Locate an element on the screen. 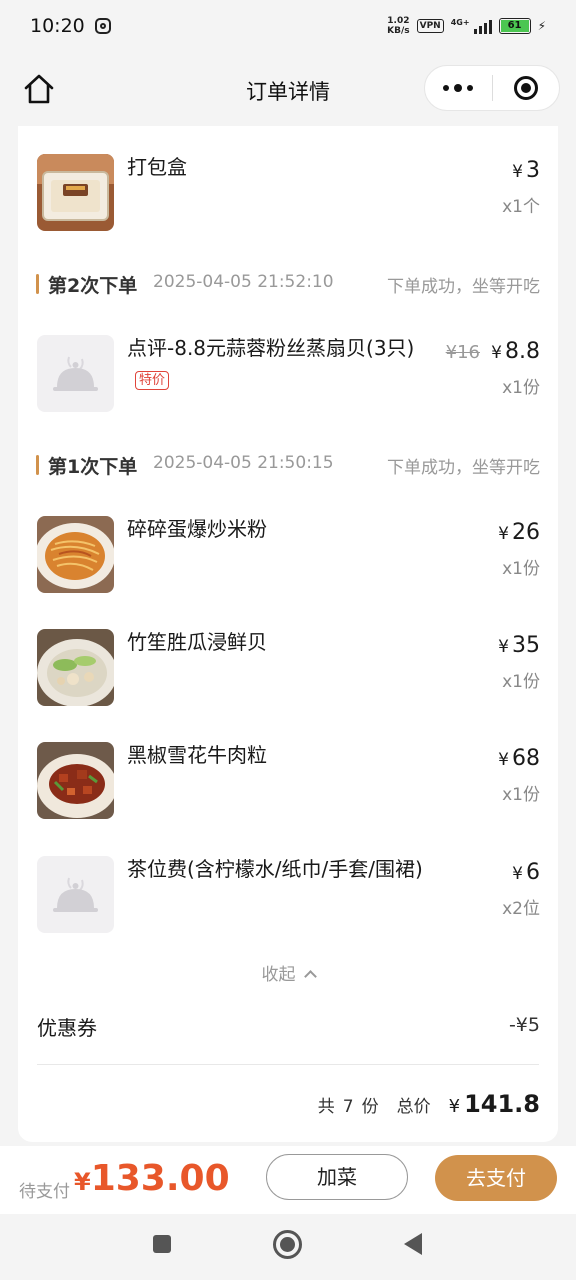  charging-icon: ⚡ is located at coordinates (541, 26).